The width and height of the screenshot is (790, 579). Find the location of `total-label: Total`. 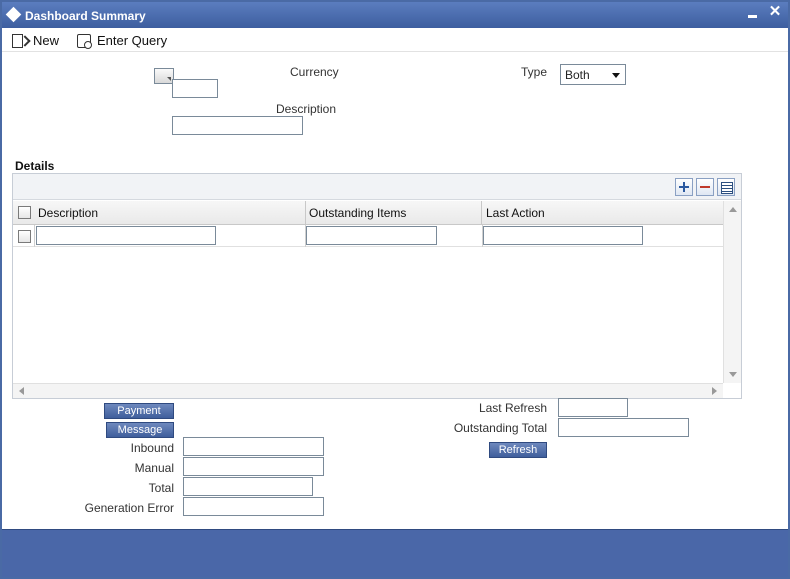

total-label: Total is located at coordinates (161, 488).